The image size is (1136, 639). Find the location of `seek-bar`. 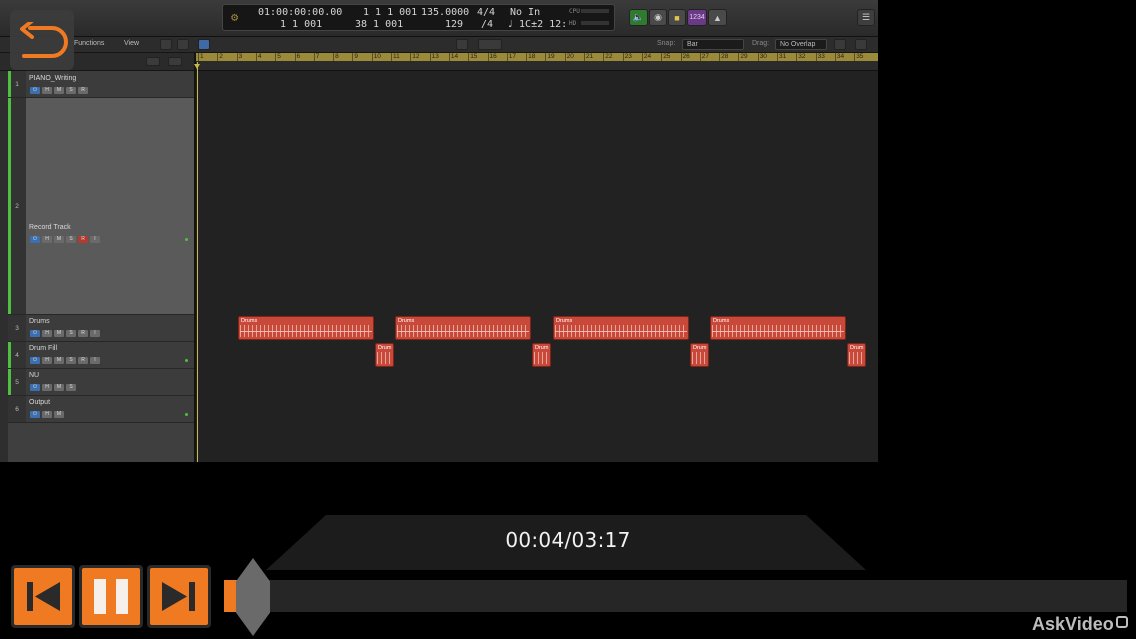

seek-bar is located at coordinates (675, 596).